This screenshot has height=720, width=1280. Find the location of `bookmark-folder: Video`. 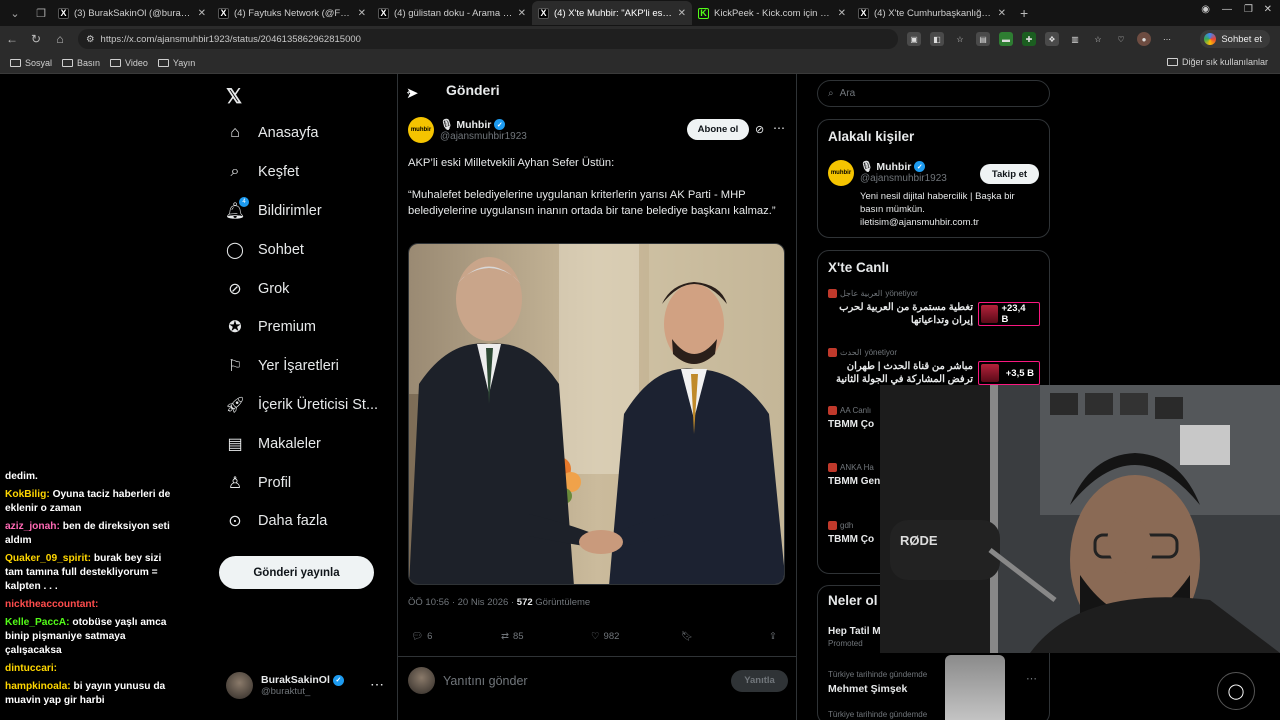

bookmark-folder: Video is located at coordinates (129, 63).